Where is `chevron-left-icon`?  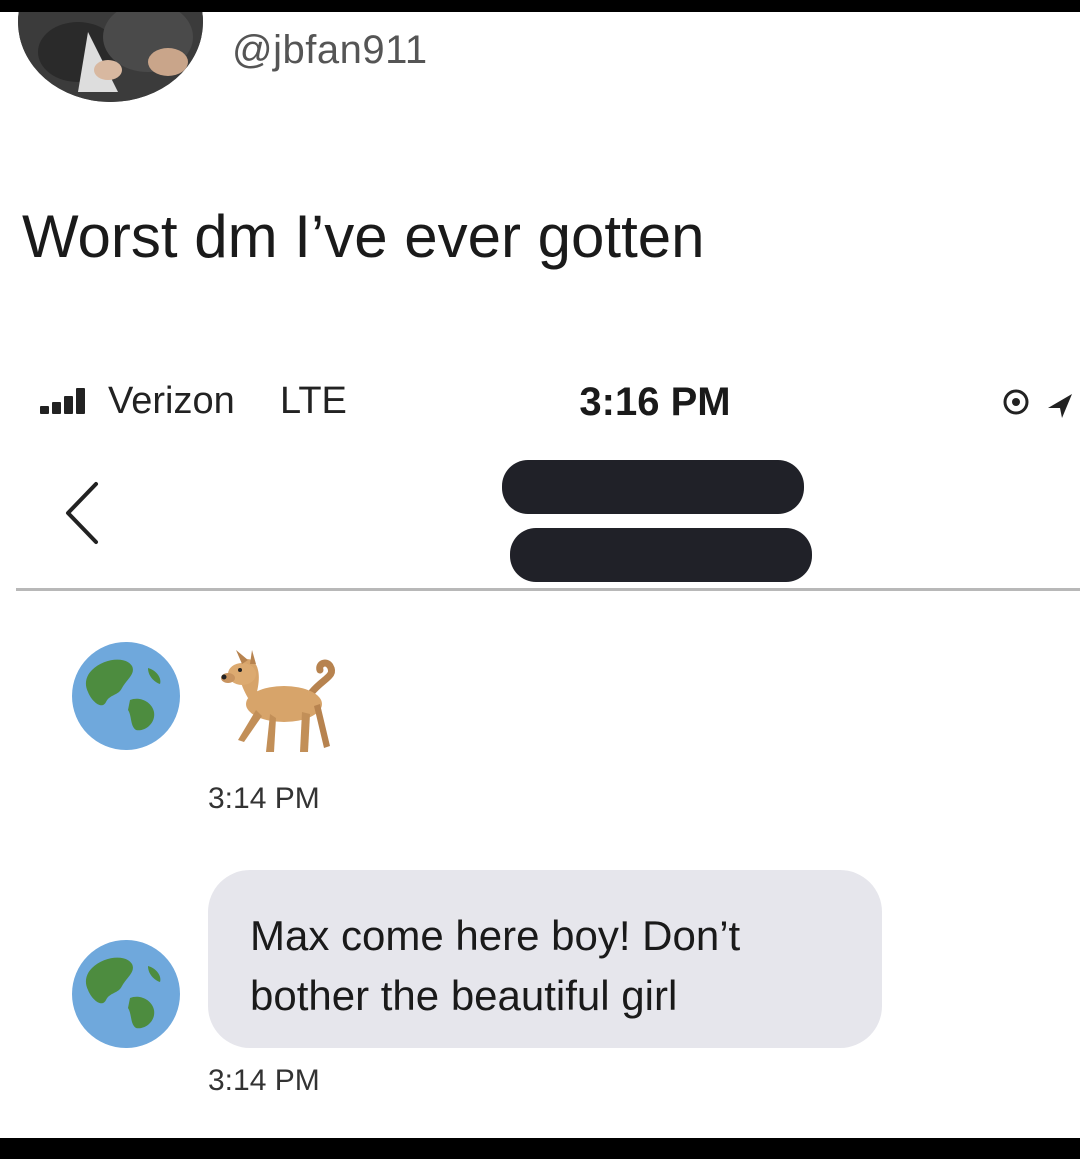 chevron-left-icon is located at coordinates (82, 513).